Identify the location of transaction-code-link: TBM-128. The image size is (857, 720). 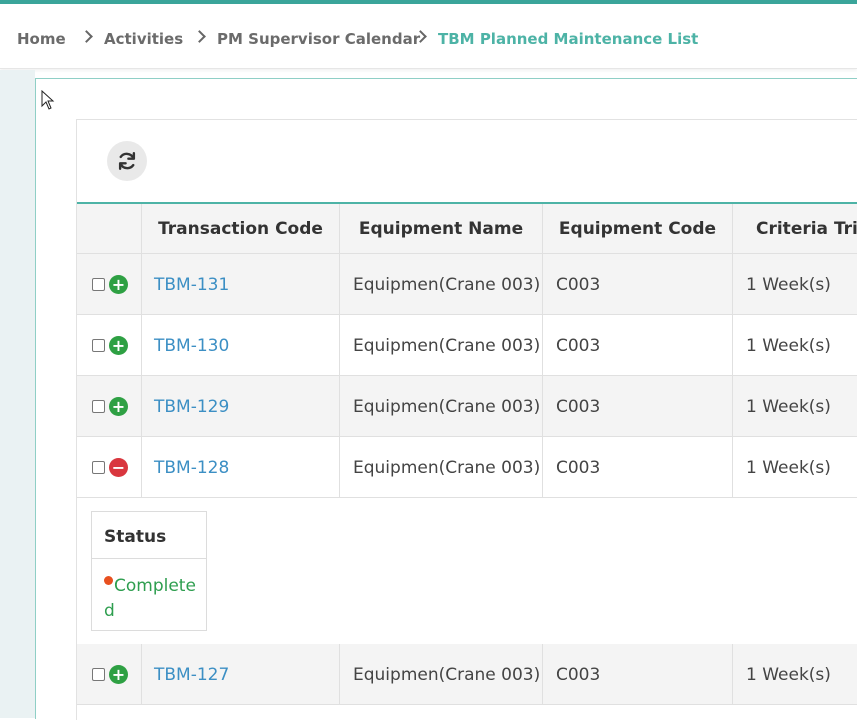
(241, 467).